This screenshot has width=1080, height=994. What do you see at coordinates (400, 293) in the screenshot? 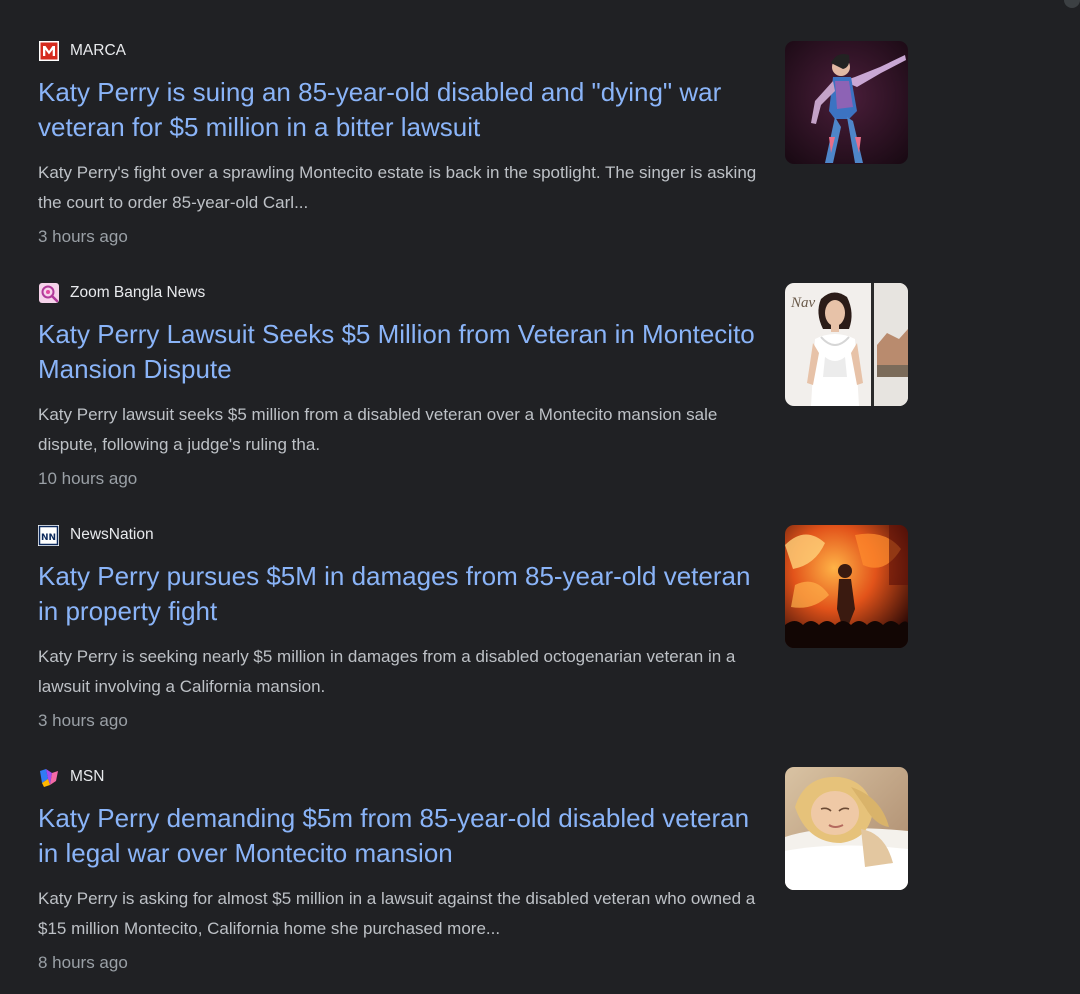
I see `source-row: Zoom Bangla News` at bounding box center [400, 293].